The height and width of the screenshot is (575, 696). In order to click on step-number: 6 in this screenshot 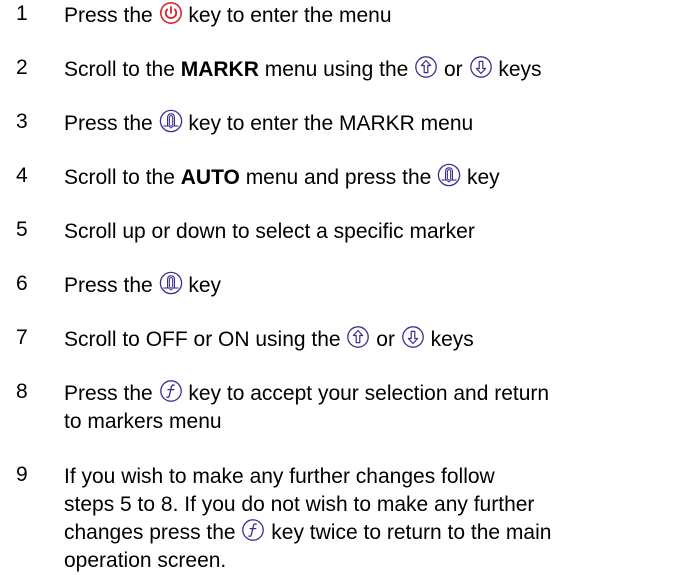, I will do `click(22, 283)`.